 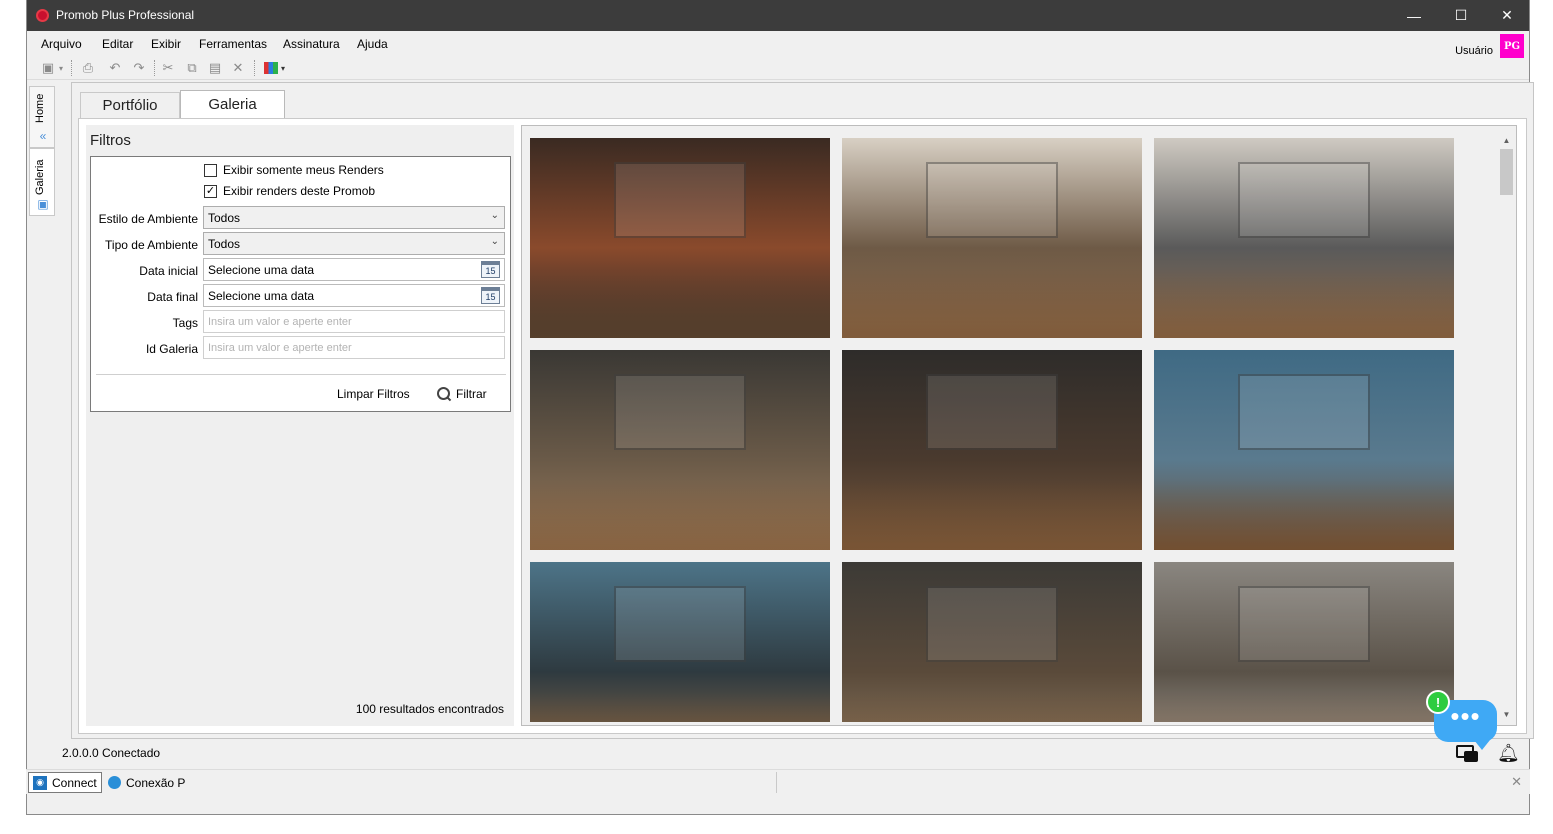 What do you see at coordinates (354, 321) in the screenshot?
I see `tags-input` at bounding box center [354, 321].